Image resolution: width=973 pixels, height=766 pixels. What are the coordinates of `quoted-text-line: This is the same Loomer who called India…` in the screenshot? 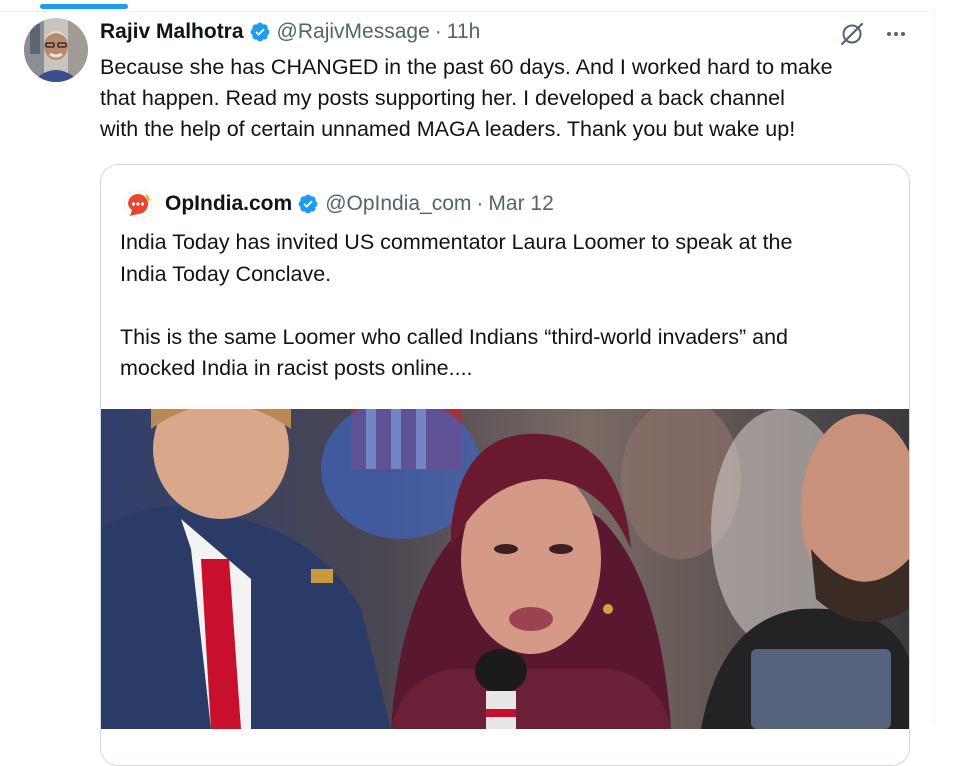 It's located at (454, 336).